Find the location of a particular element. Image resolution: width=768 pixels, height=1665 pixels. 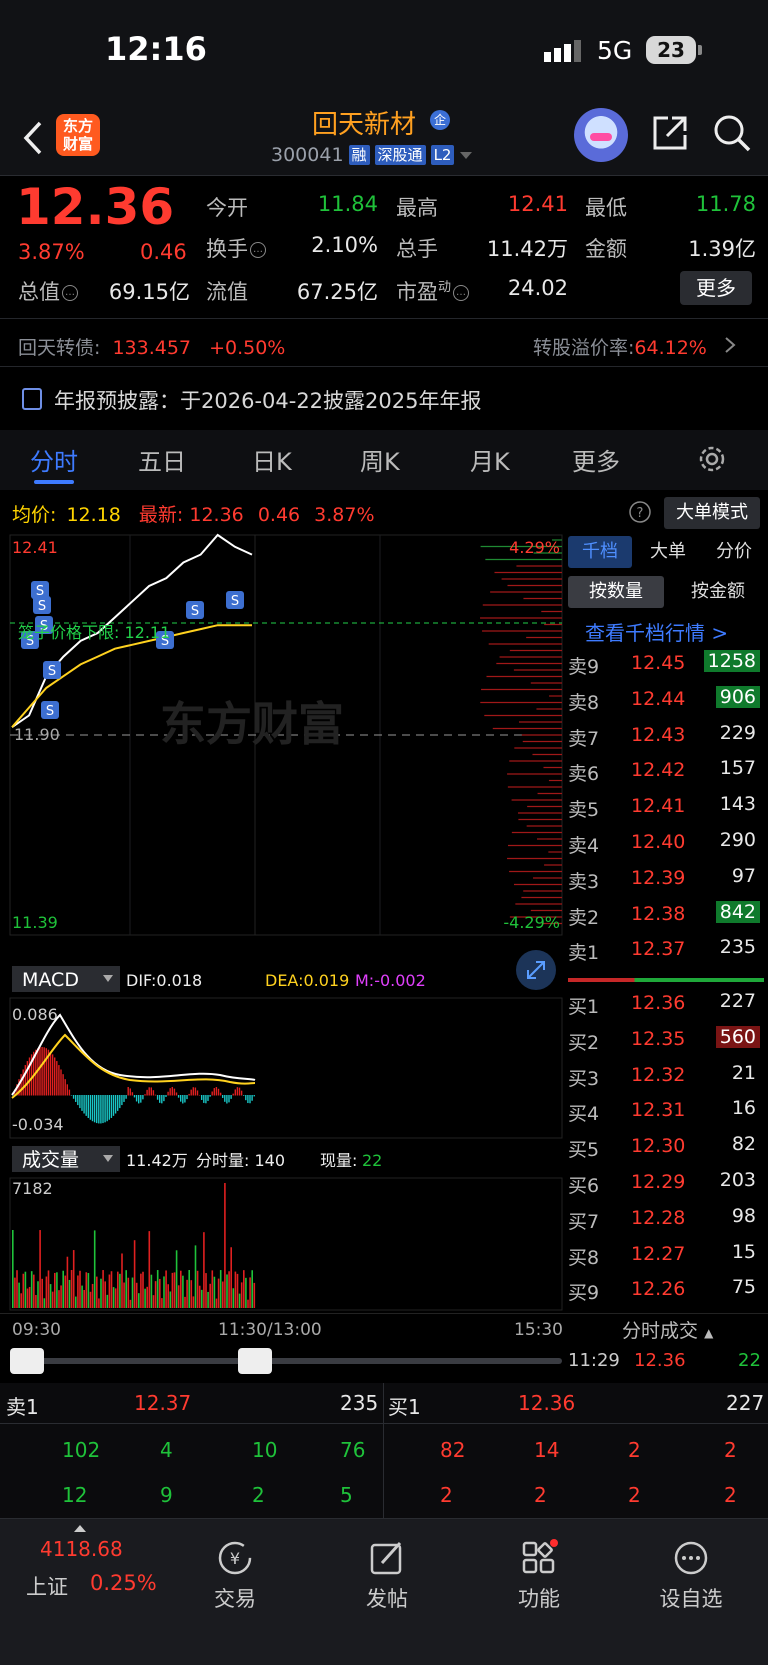

settings-gear-icon is located at coordinates (712, 459).